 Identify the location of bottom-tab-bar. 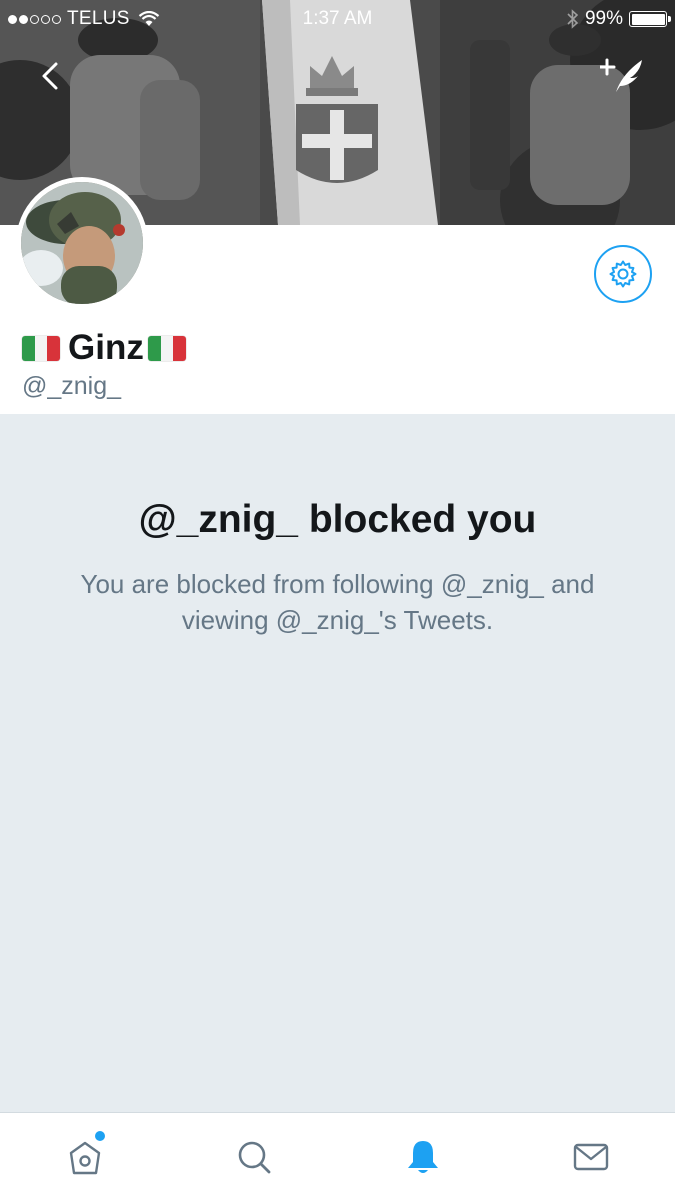
(337, 1156).